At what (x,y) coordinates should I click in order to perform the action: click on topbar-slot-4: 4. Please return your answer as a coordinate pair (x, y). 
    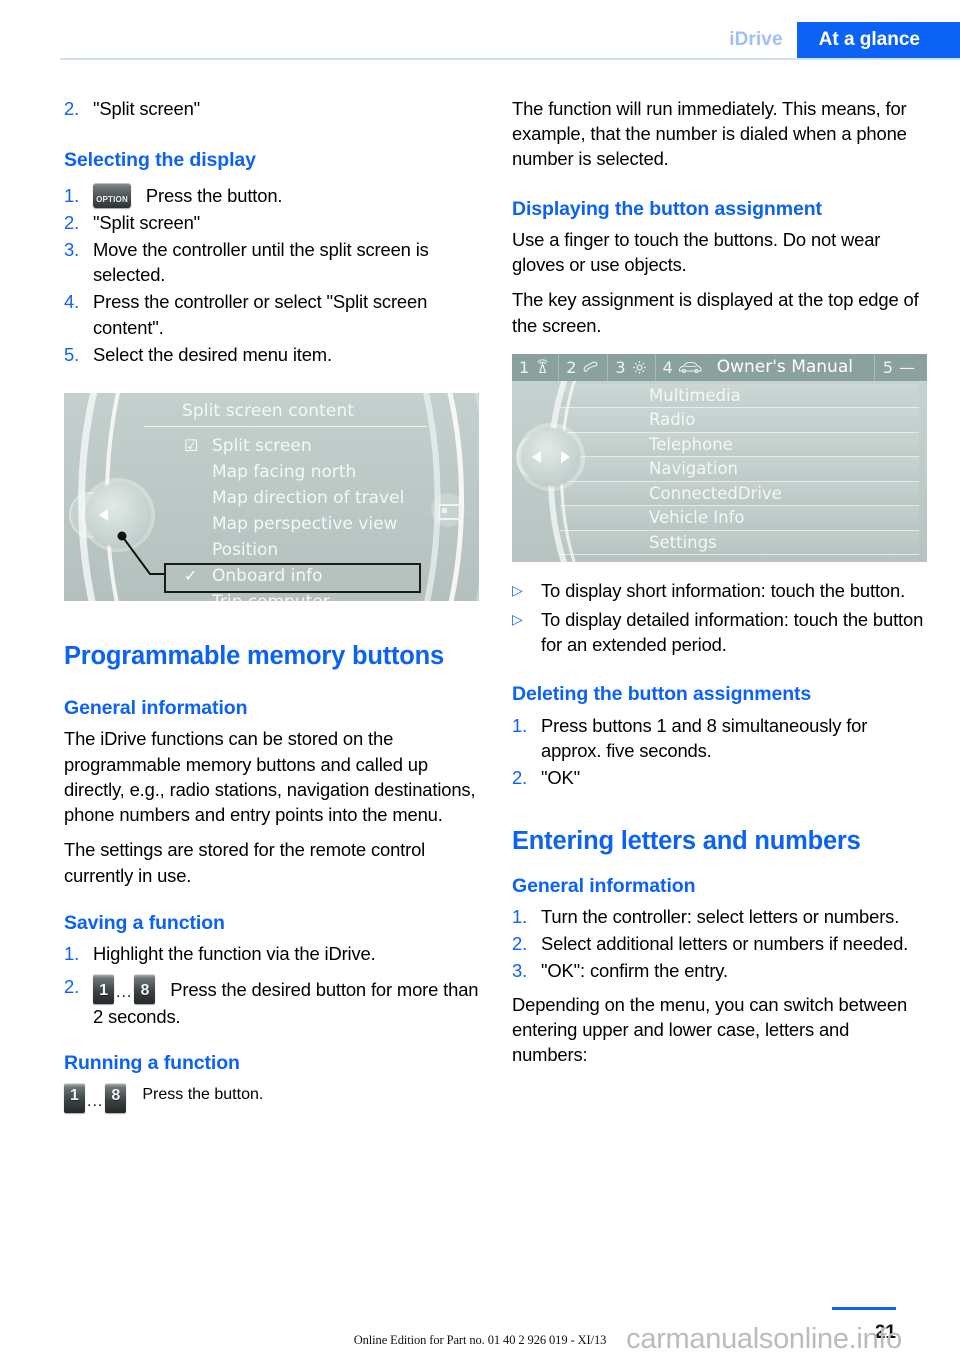
    Looking at the image, I should click on (682, 367).